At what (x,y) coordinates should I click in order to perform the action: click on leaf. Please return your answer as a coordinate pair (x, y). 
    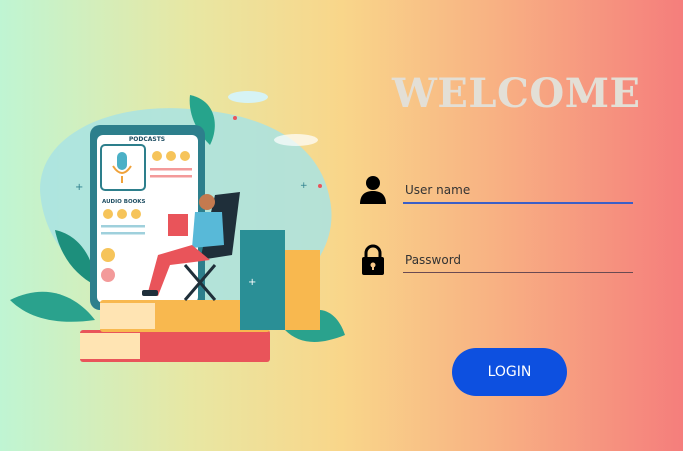
    Looking at the image, I should click on (52, 306).